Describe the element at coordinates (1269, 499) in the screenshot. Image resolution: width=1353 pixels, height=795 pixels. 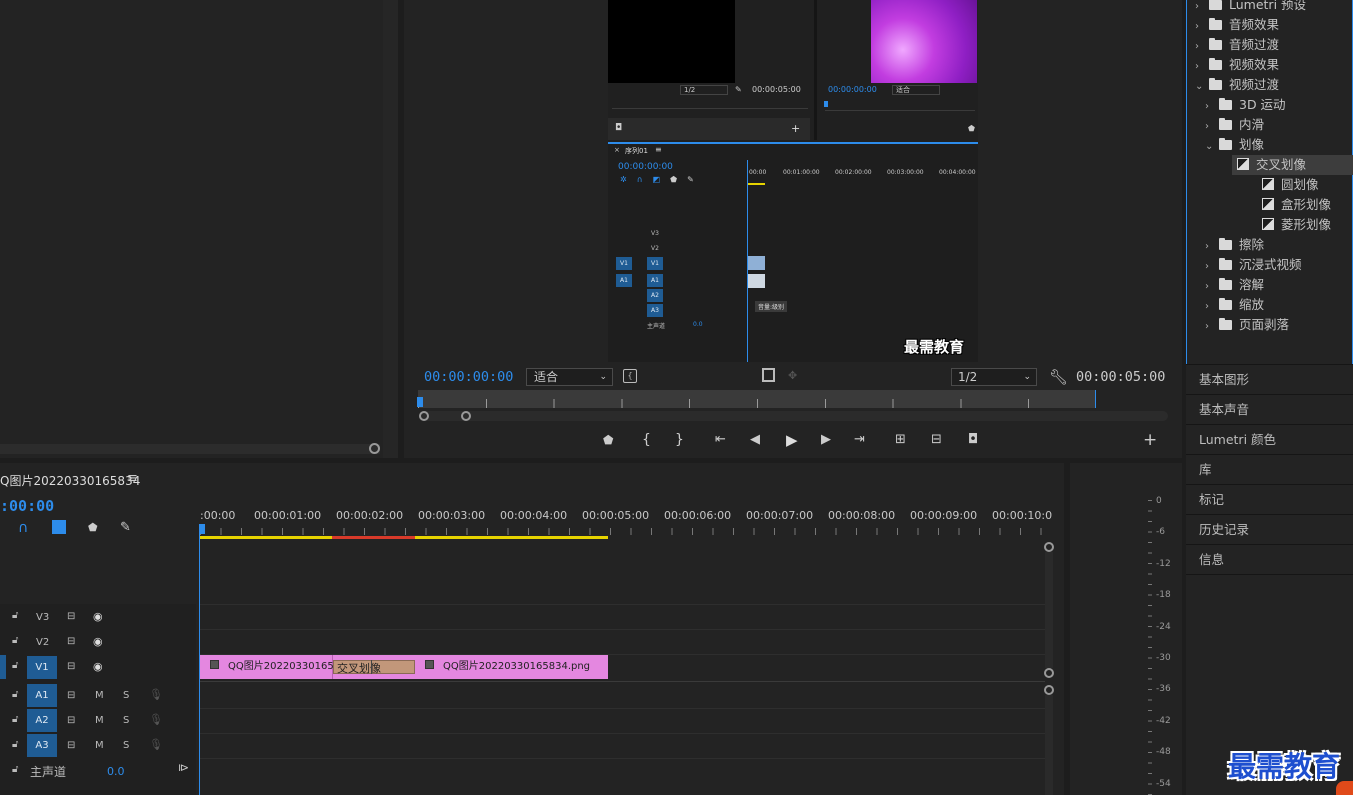
I see `side-panel-tab: 标记` at that location.